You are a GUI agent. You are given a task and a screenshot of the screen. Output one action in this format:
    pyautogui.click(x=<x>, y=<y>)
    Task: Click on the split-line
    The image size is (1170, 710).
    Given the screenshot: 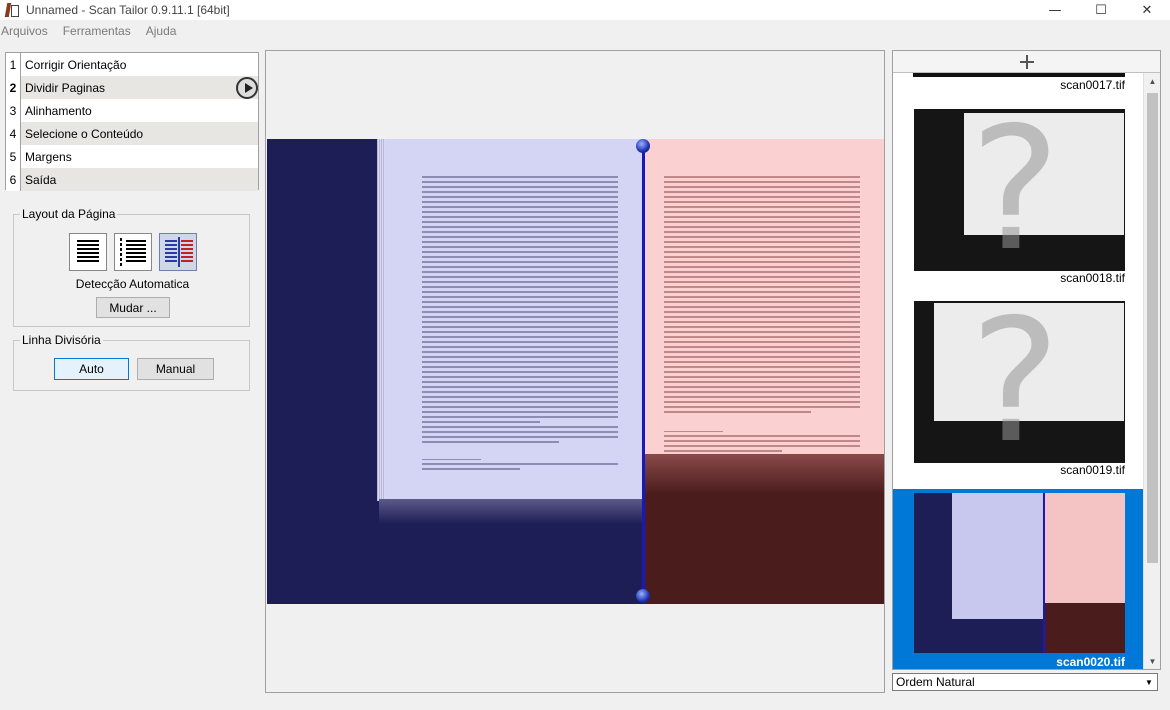 What is the action you would take?
    pyautogui.click(x=643, y=371)
    